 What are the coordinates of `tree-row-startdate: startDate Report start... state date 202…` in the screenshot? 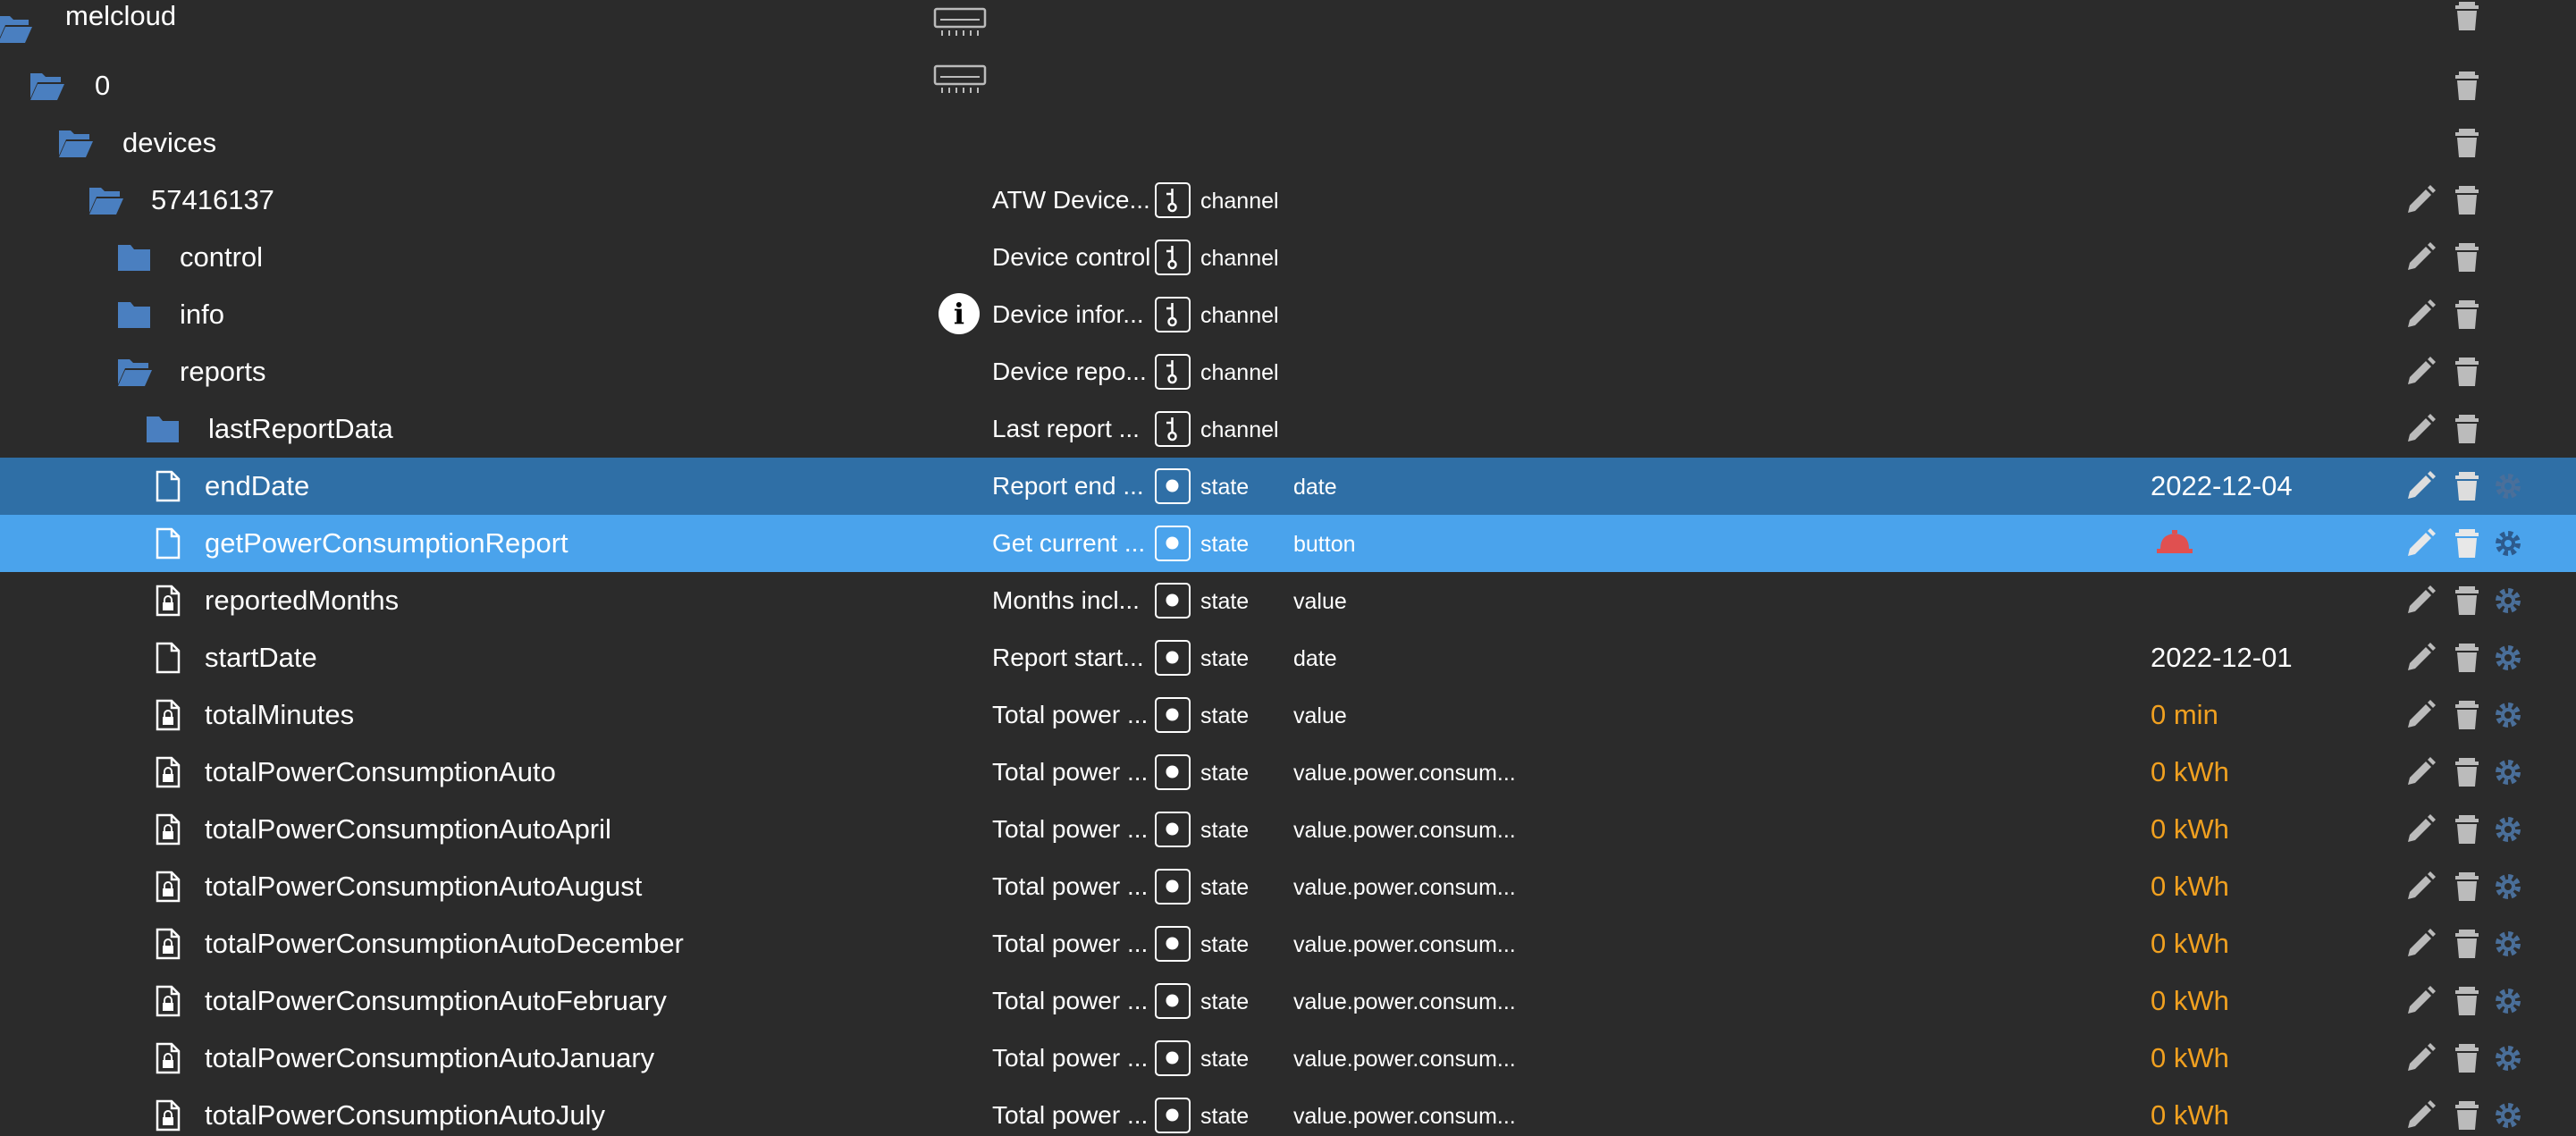 It's located at (1288, 657).